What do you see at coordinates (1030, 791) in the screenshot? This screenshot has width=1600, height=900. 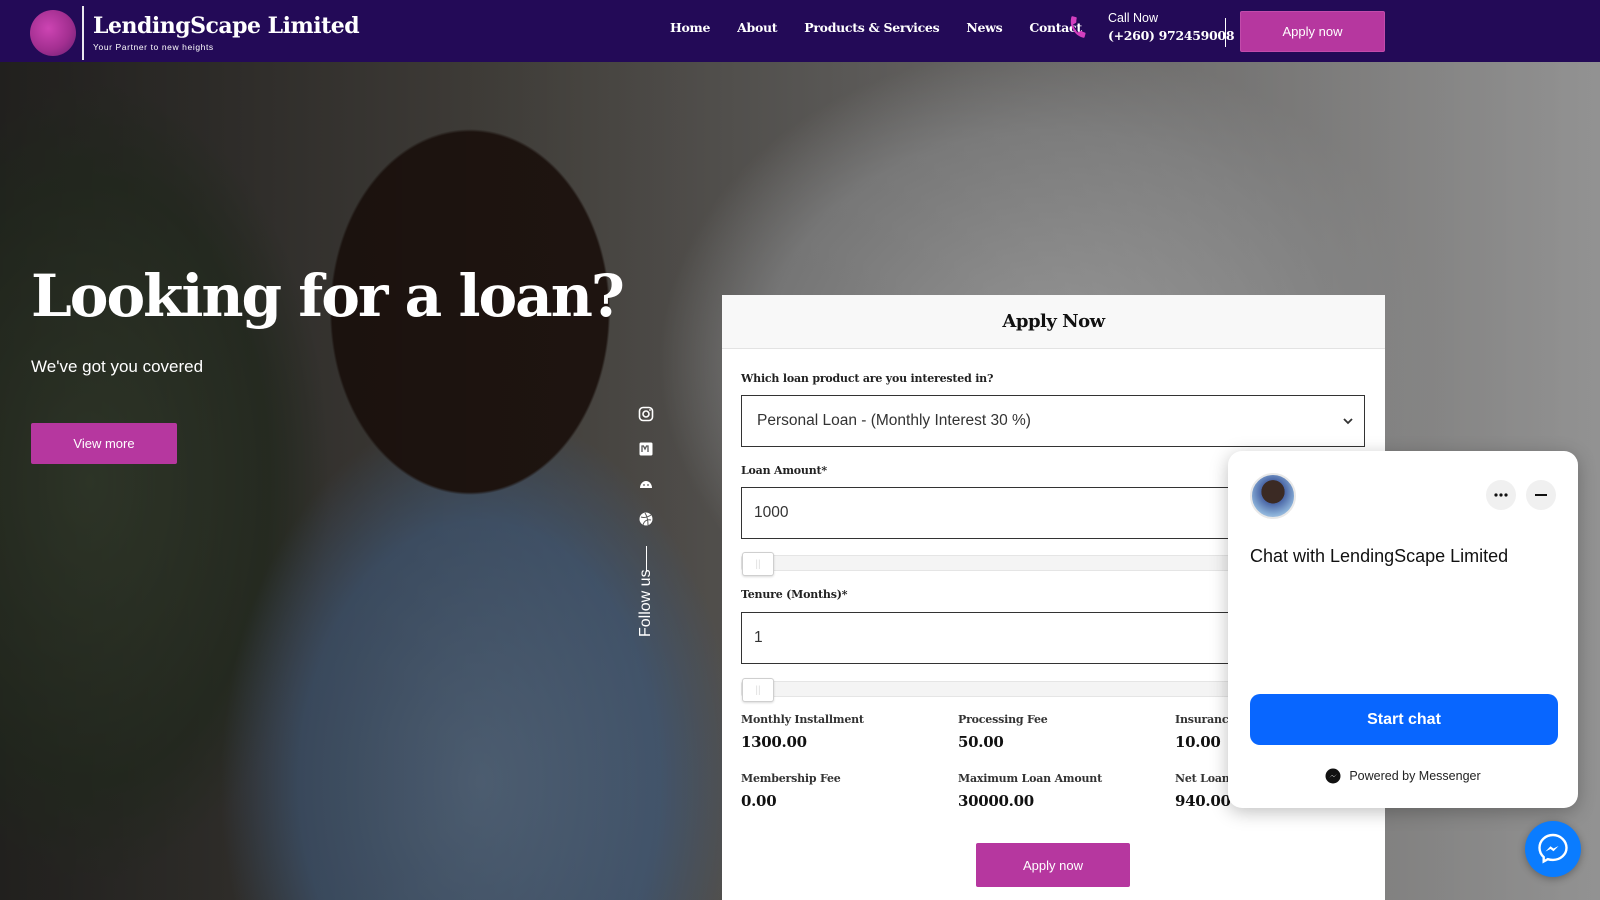 I see `stat-maximum-loan-amount: Maximum Loan Amount 30000.00` at bounding box center [1030, 791].